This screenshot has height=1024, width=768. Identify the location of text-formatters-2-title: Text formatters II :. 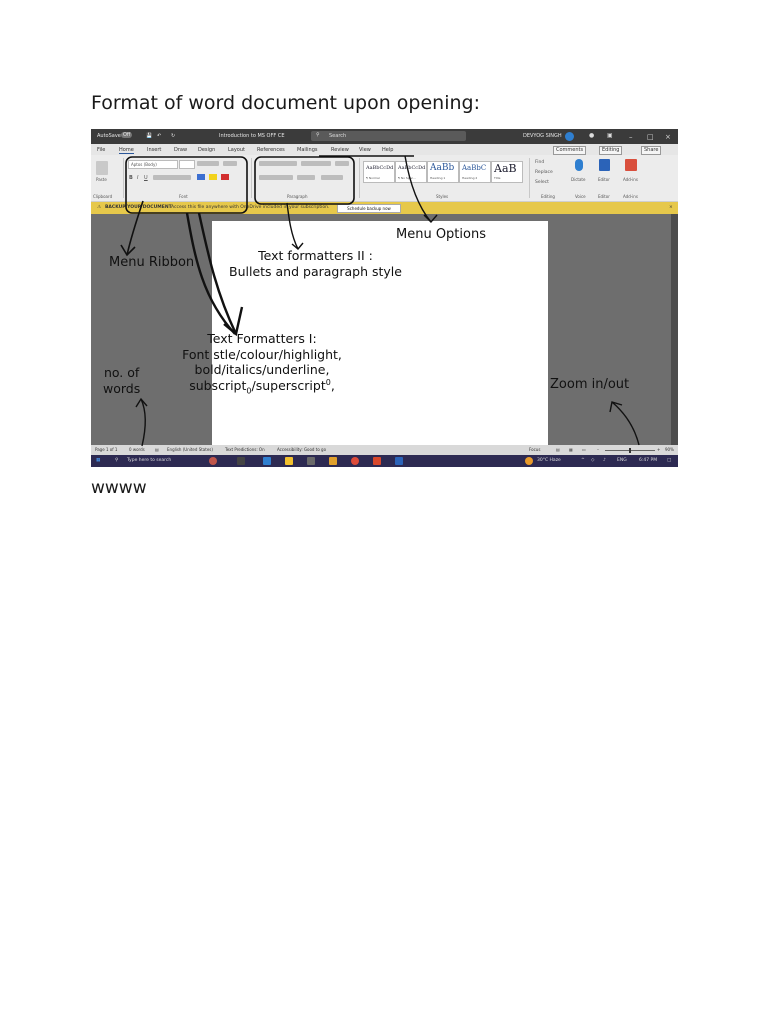
(315, 255).